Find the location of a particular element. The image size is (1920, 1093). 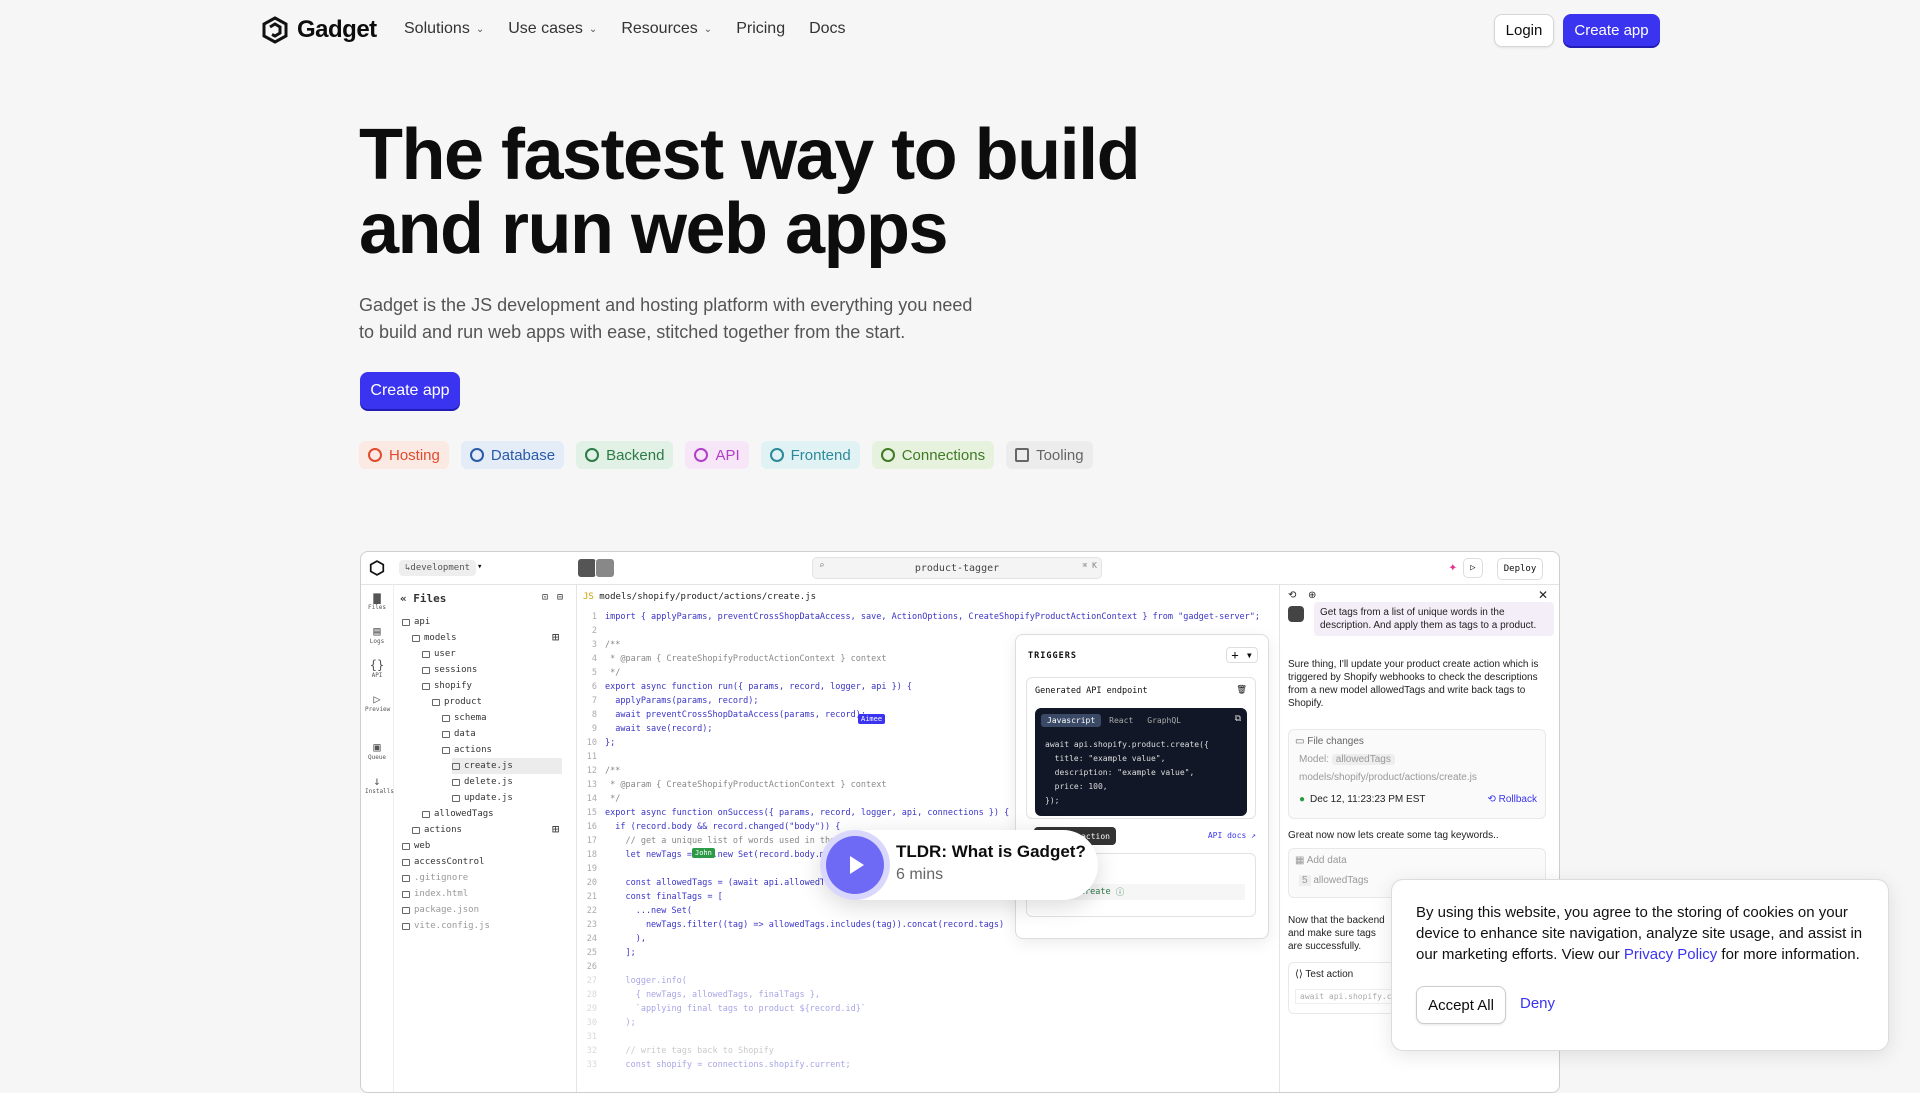

file-tree-item: api is located at coordinates (416, 622).